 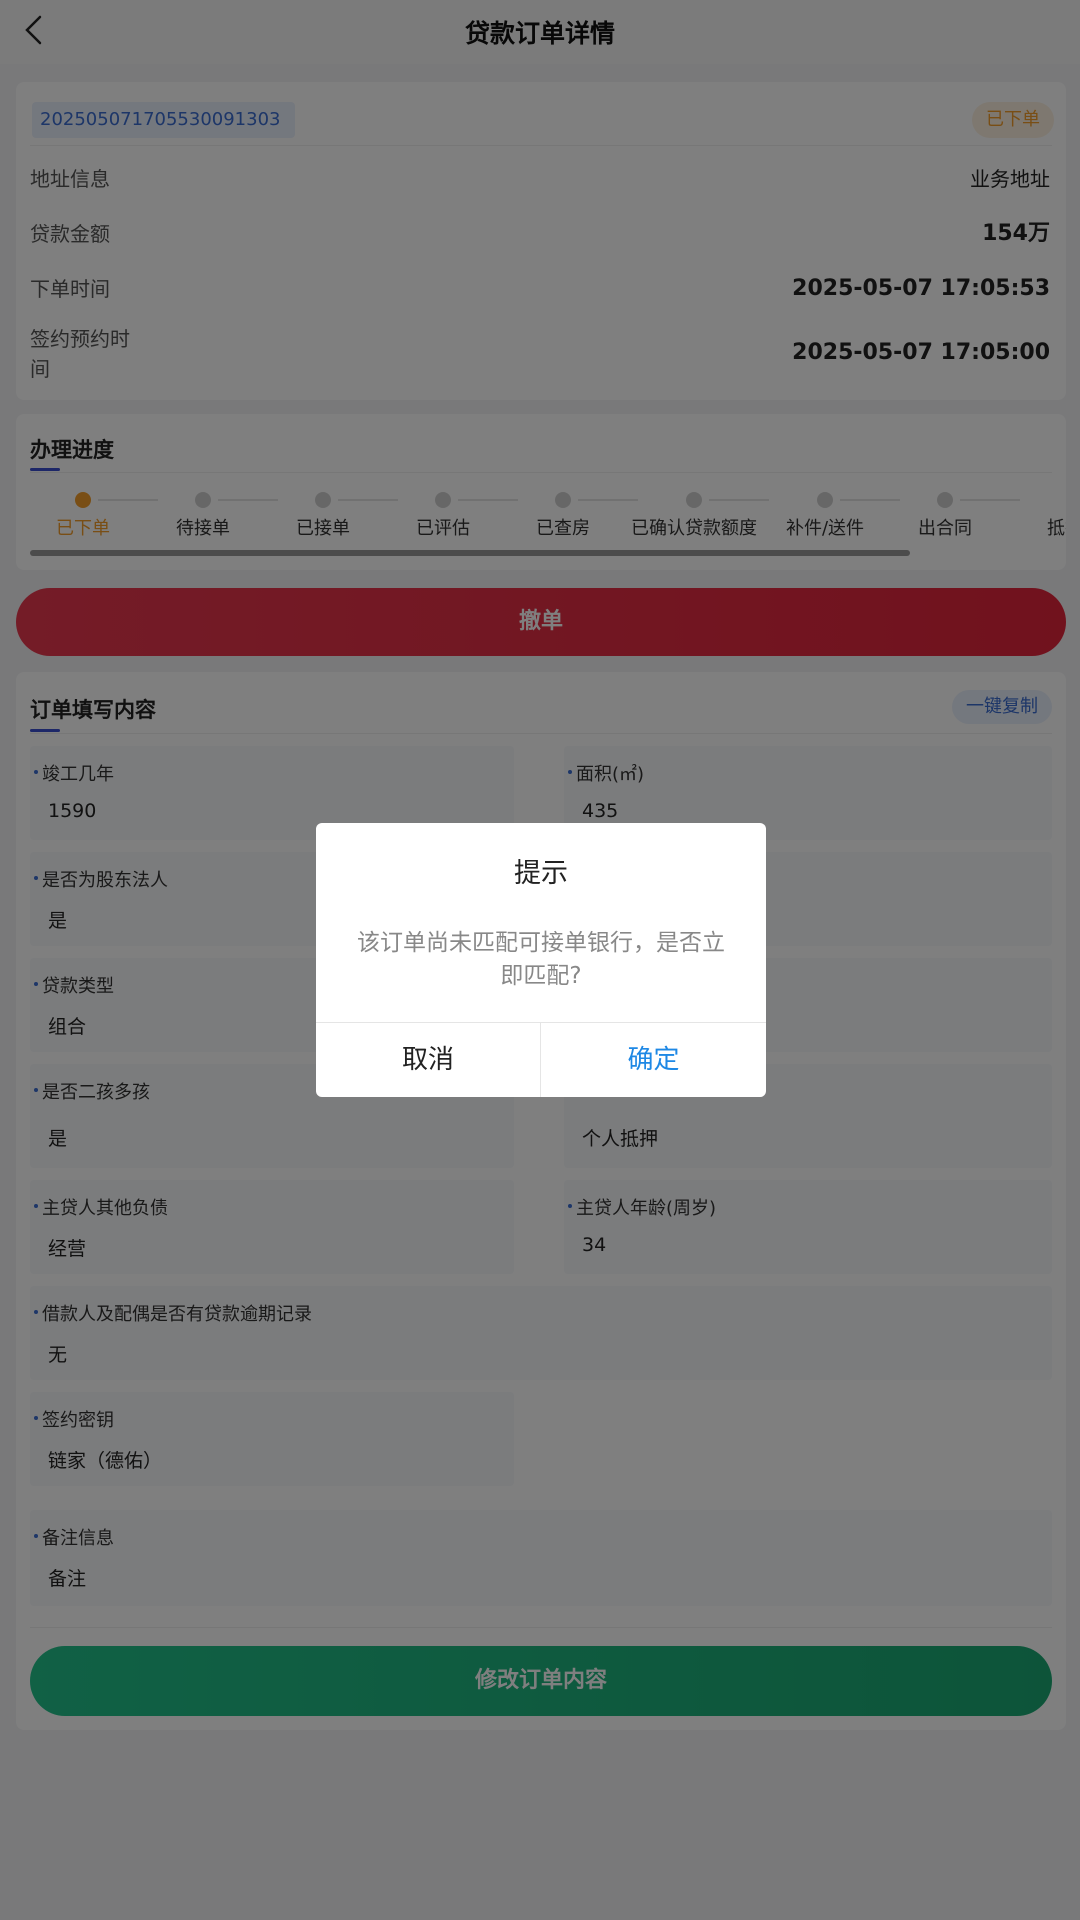 I want to click on dialog-title: 提示, so click(x=541, y=873).